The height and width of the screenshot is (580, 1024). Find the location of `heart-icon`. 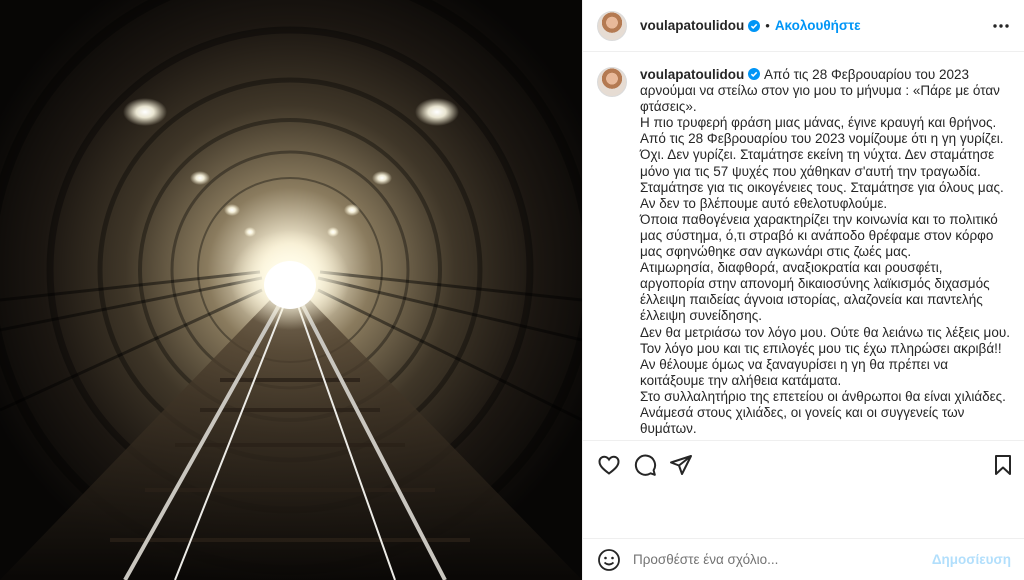

heart-icon is located at coordinates (609, 465).